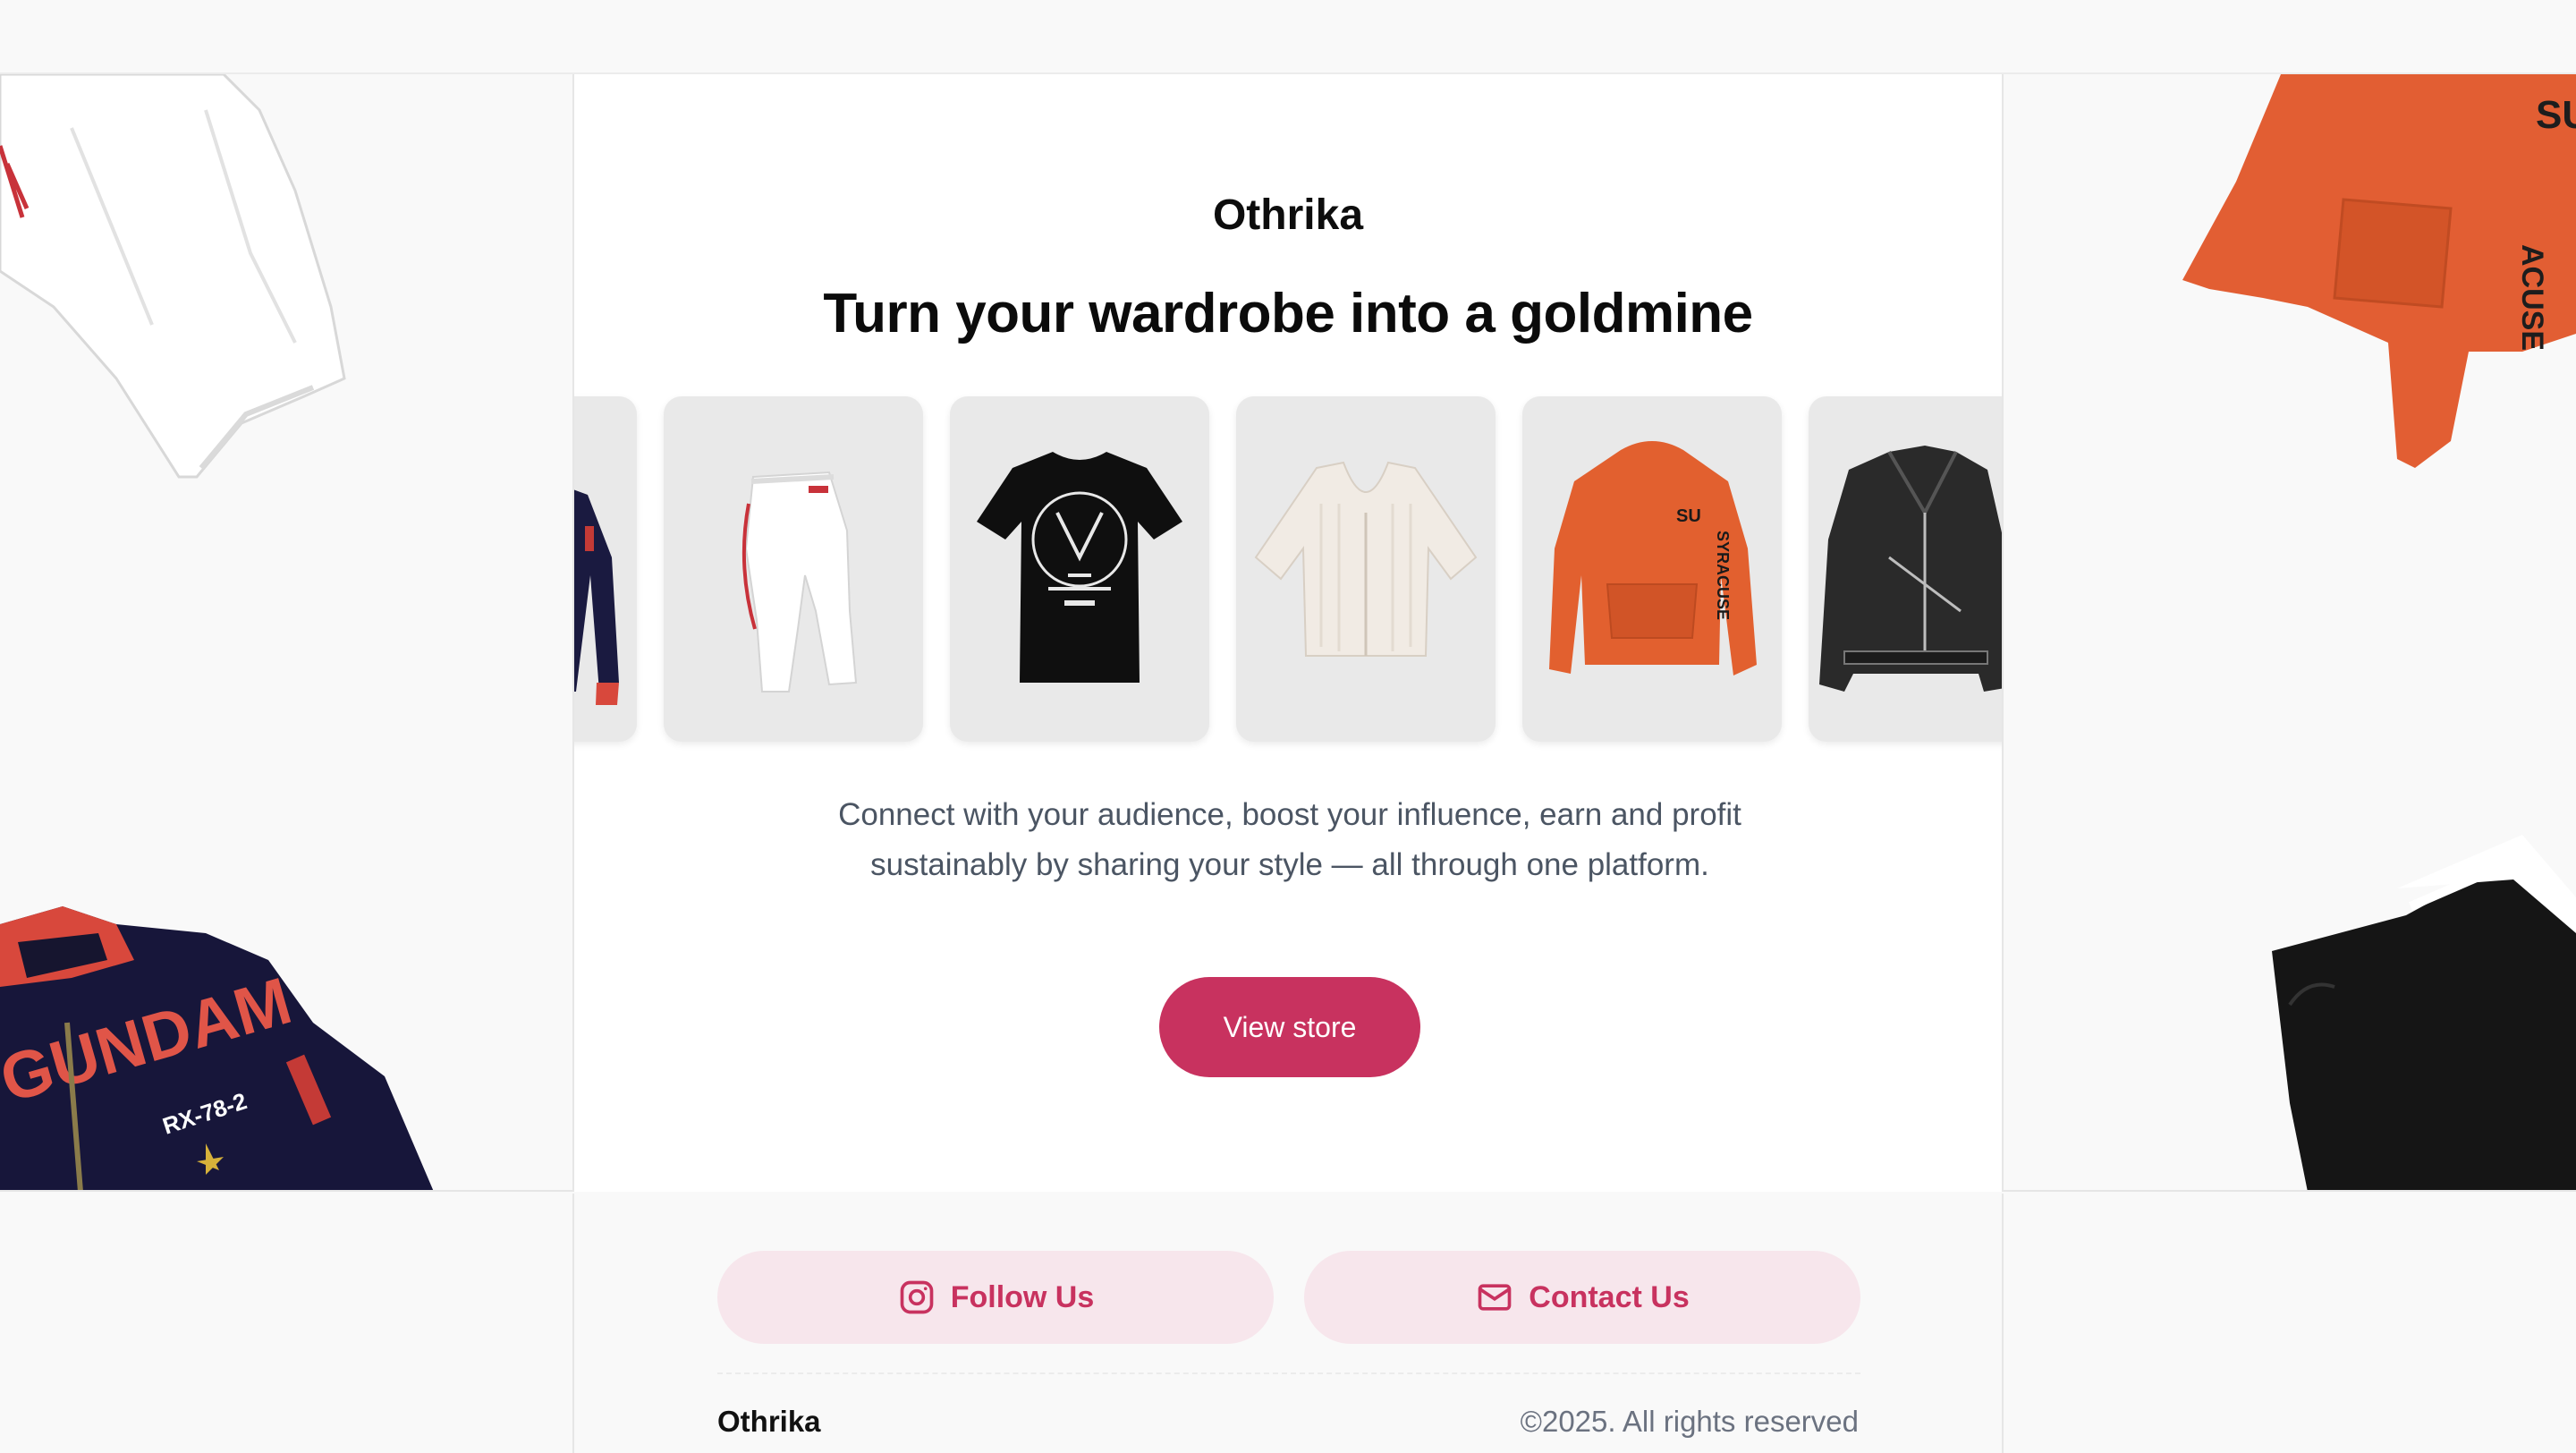 This screenshot has width=2576, height=1453. I want to click on product-card-black-graphic-tshirt, so click(1079, 569).